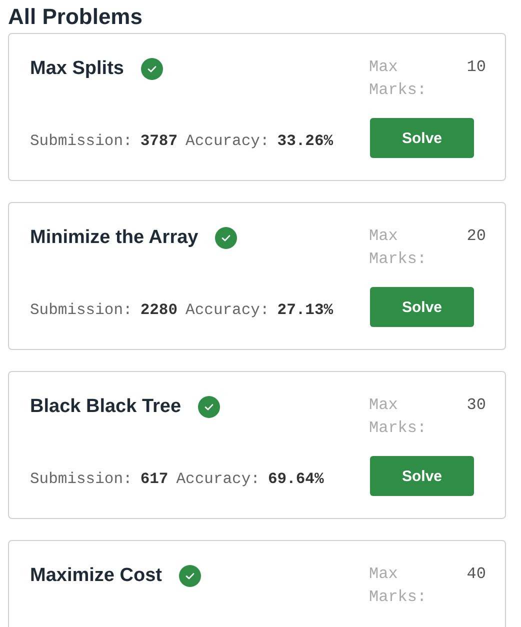 The image size is (521, 627). Describe the element at coordinates (114, 238) in the screenshot. I see `problem-title: Minimize the Array` at that location.